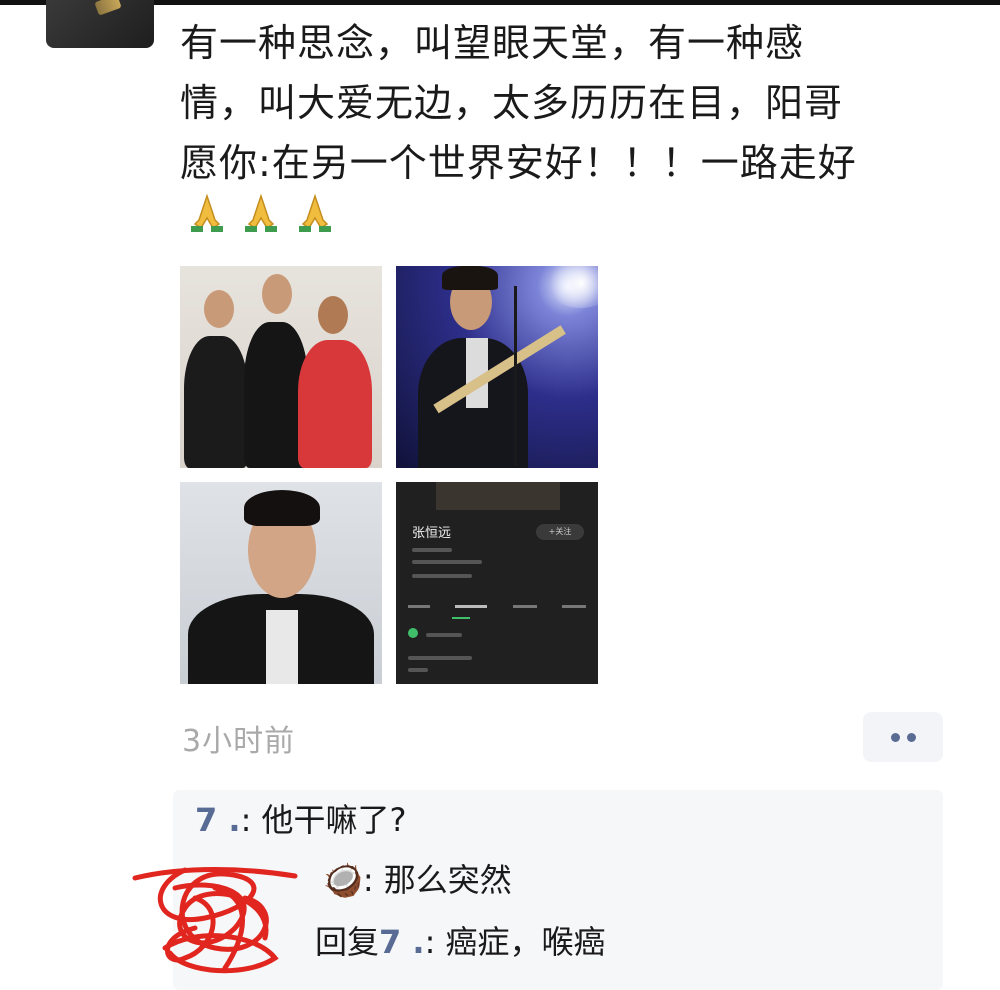  I want to click on post-time: 3小时前, so click(239, 741).